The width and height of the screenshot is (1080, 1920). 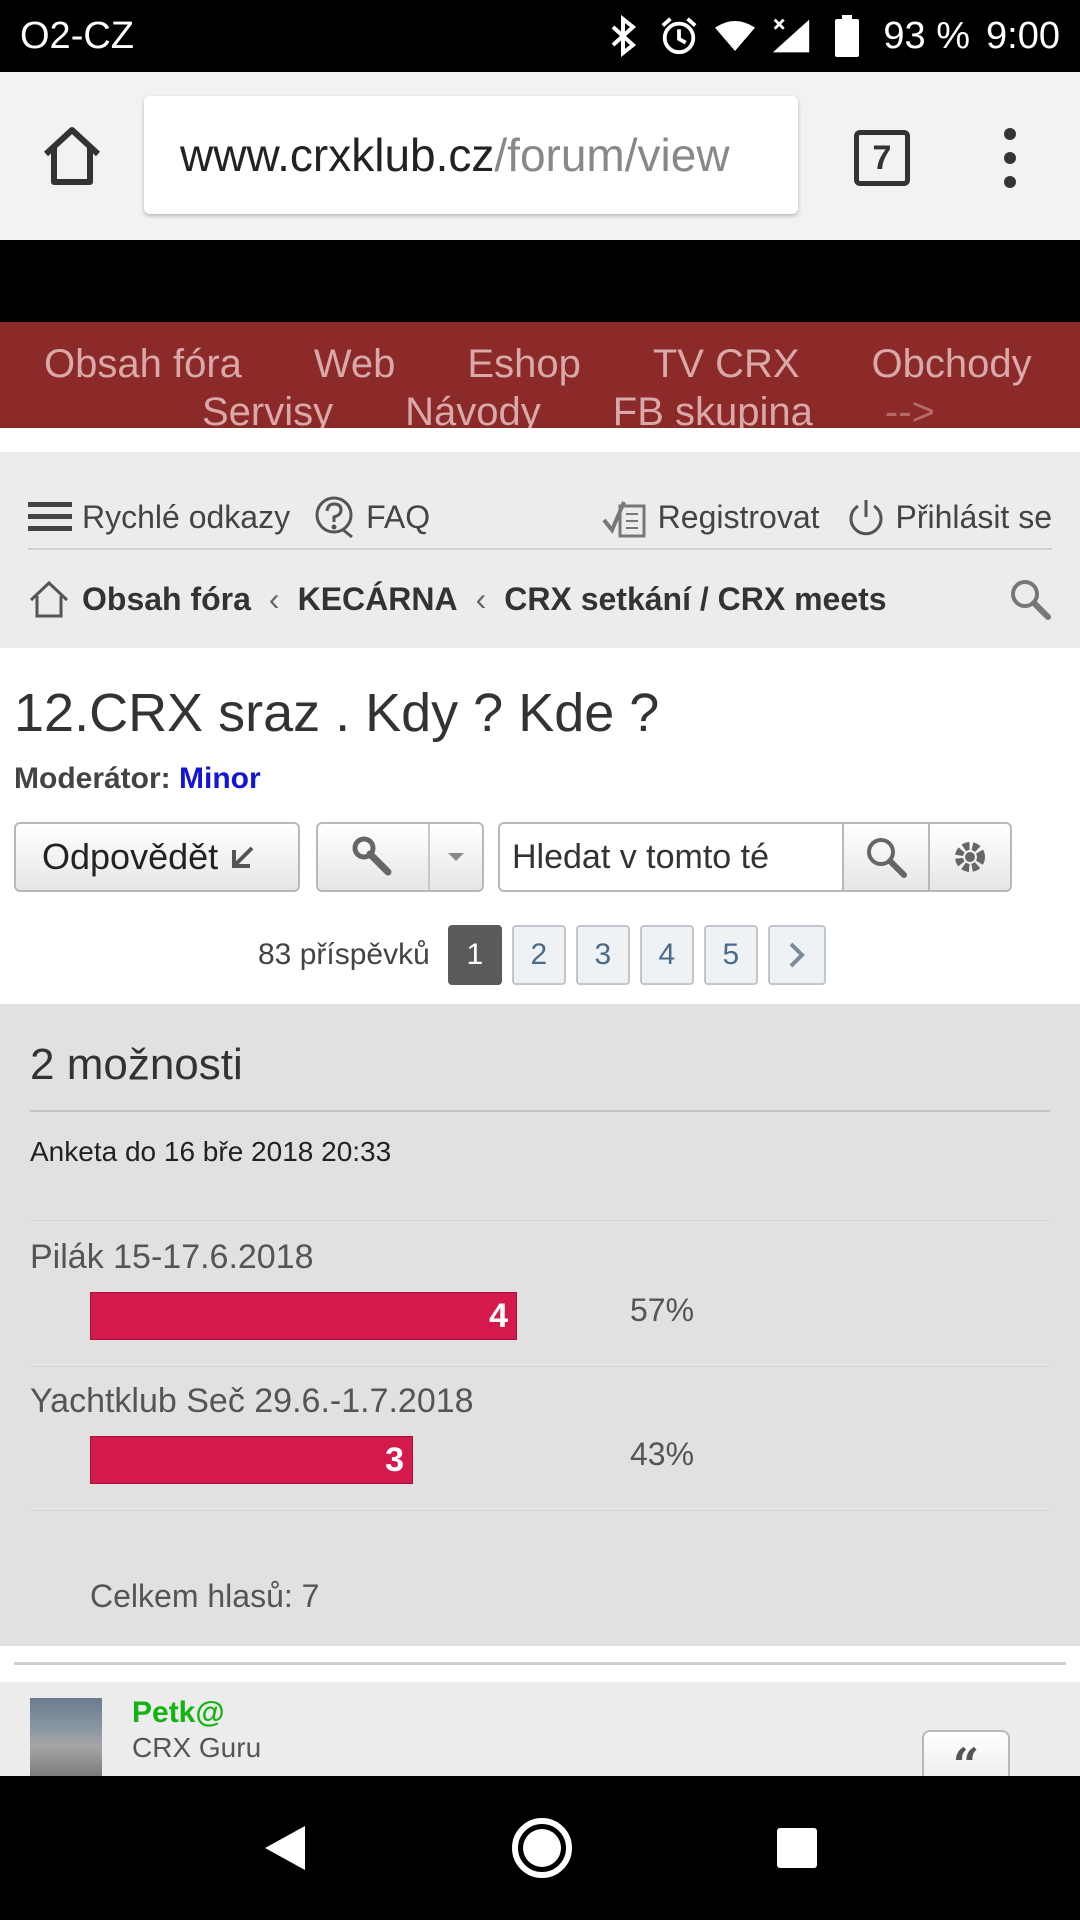 I want to click on reply-label: Odpovědět, so click(x=130, y=856).